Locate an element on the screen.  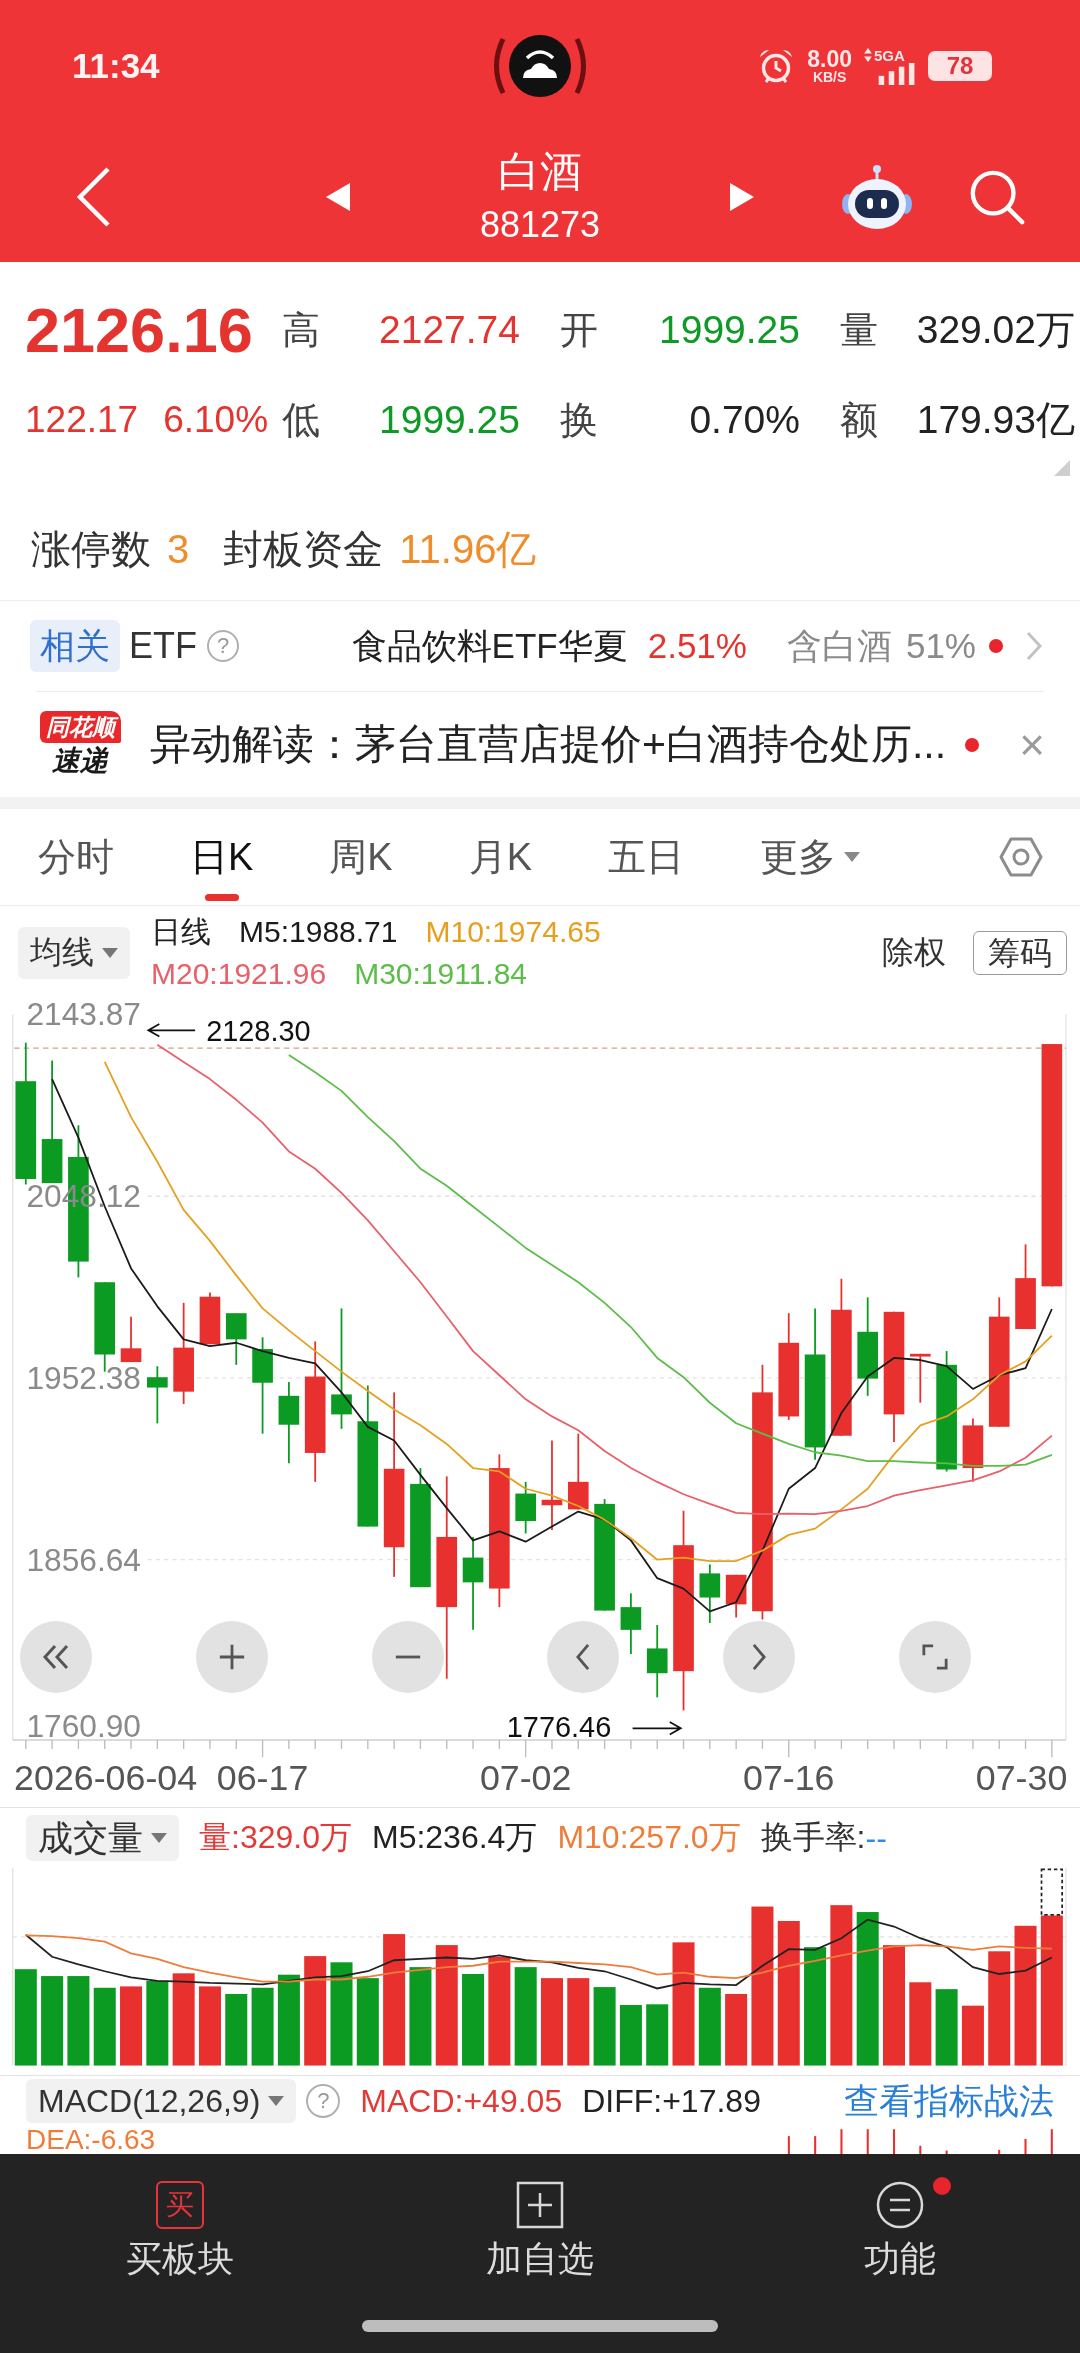
price-axis-label: 2143.87 is located at coordinates (83, 1016).